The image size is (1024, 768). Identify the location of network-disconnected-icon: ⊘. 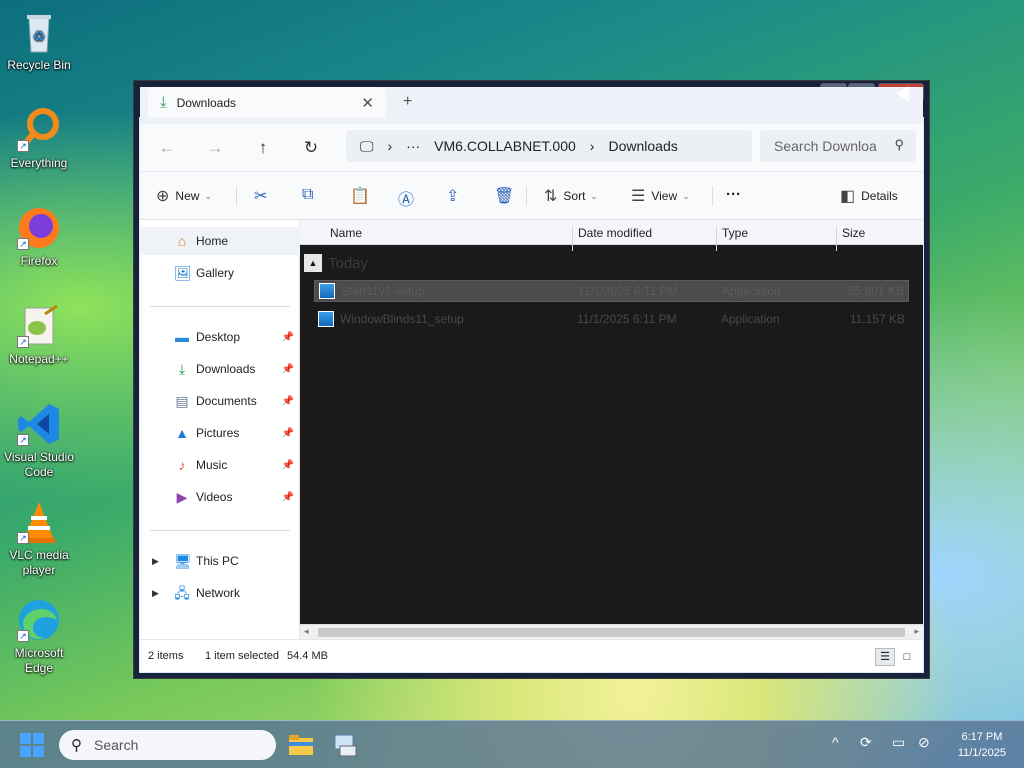
(924, 742).